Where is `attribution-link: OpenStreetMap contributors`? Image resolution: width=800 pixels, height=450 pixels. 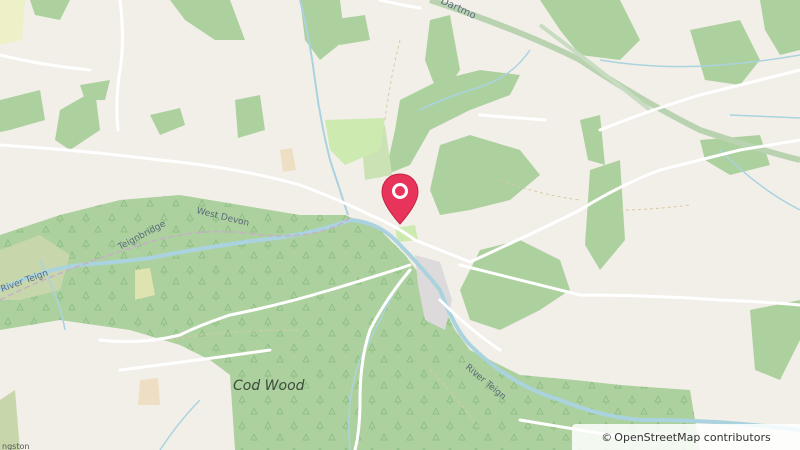 attribution-link: OpenStreetMap contributors is located at coordinates (692, 437).